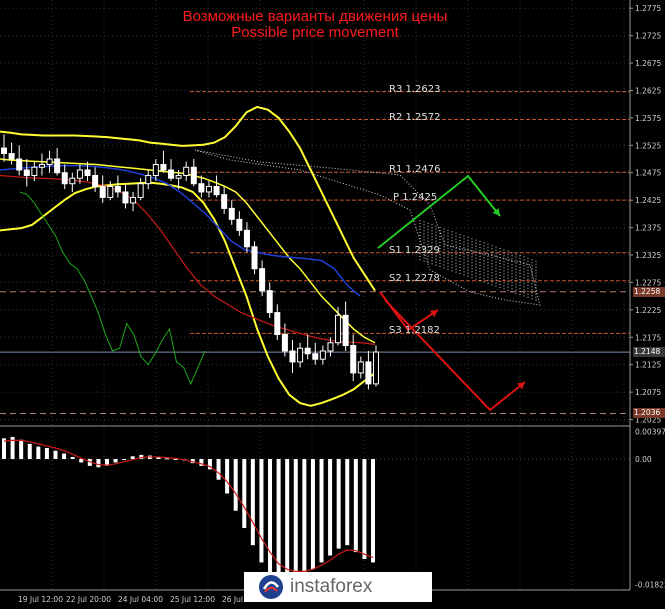  Describe the element at coordinates (648, 173) in the screenshot. I see `y-tick-label: 1.2475` at that location.